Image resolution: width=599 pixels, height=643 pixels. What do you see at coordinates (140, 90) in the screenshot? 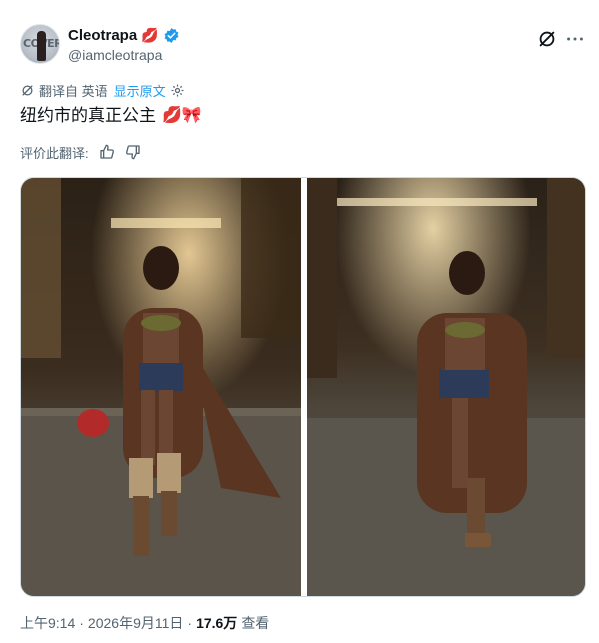
I see `show-original-link: 显示原文` at bounding box center [140, 90].